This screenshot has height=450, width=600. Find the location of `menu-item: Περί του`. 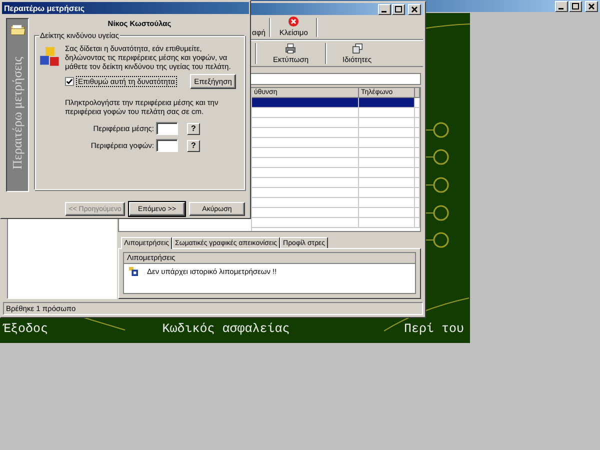

menu-item: Περί του is located at coordinates (434, 329).